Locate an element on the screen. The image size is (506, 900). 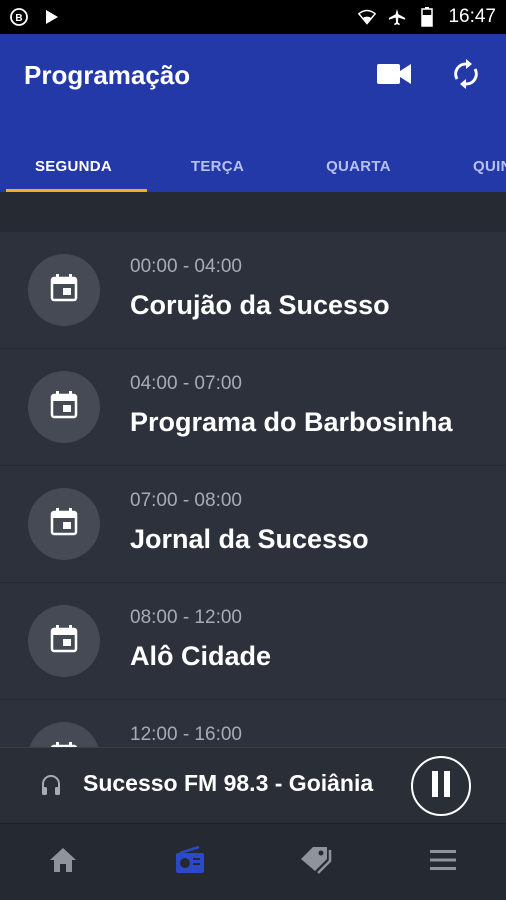
play-notification-icon is located at coordinates (51, 17).